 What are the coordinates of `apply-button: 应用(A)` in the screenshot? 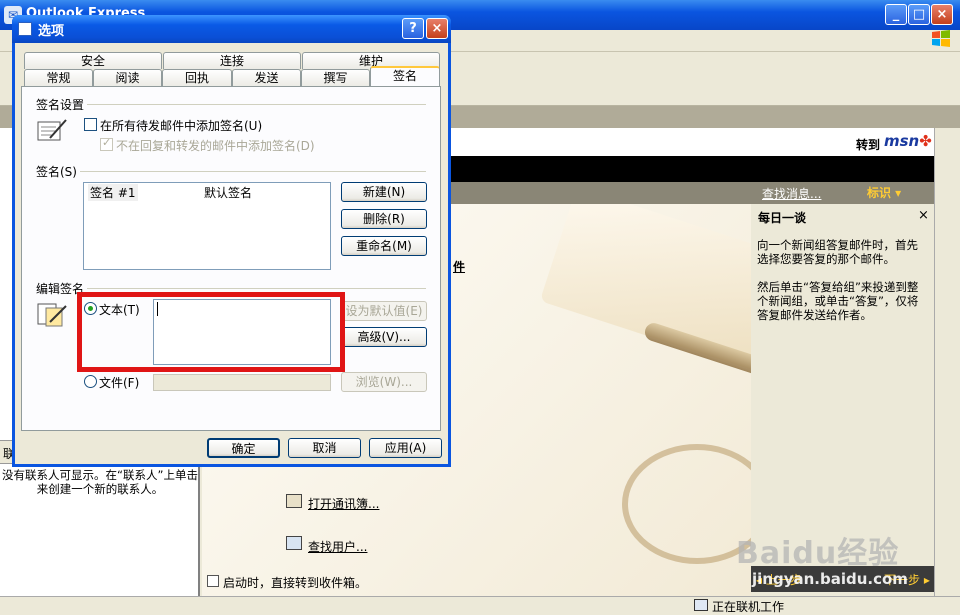 It's located at (405, 448).